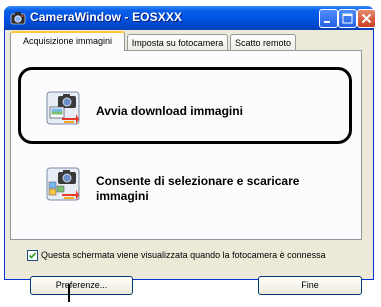 This screenshot has height=307, width=381. I want to click on minimize-icon, so click(327, 22).